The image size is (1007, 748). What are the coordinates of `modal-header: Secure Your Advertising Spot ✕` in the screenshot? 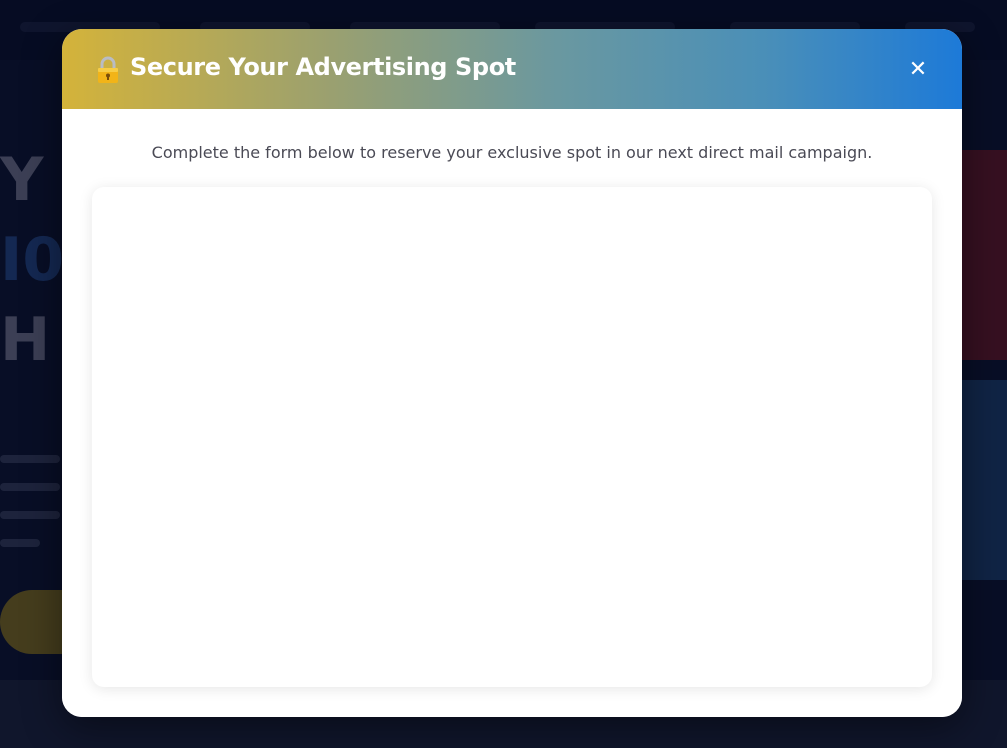 It's located at (512, 69).